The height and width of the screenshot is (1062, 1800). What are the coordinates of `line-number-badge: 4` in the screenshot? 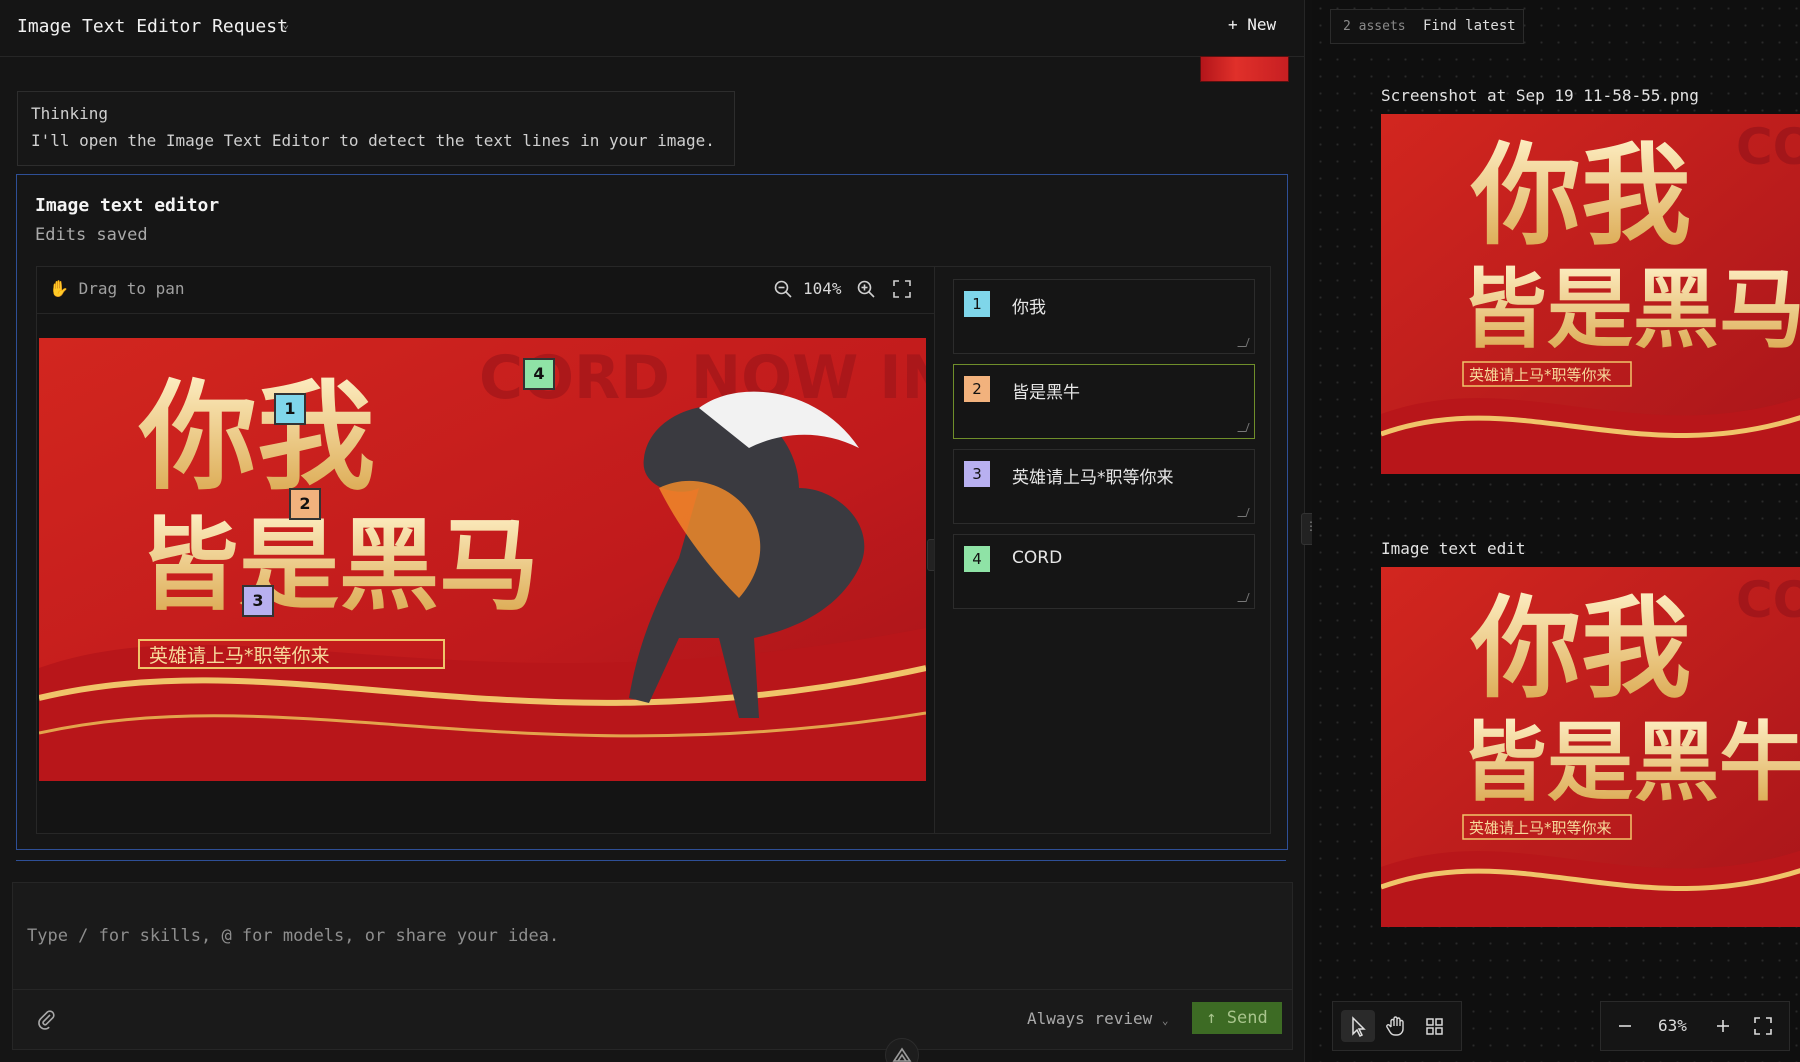 It's located at (977, 559).